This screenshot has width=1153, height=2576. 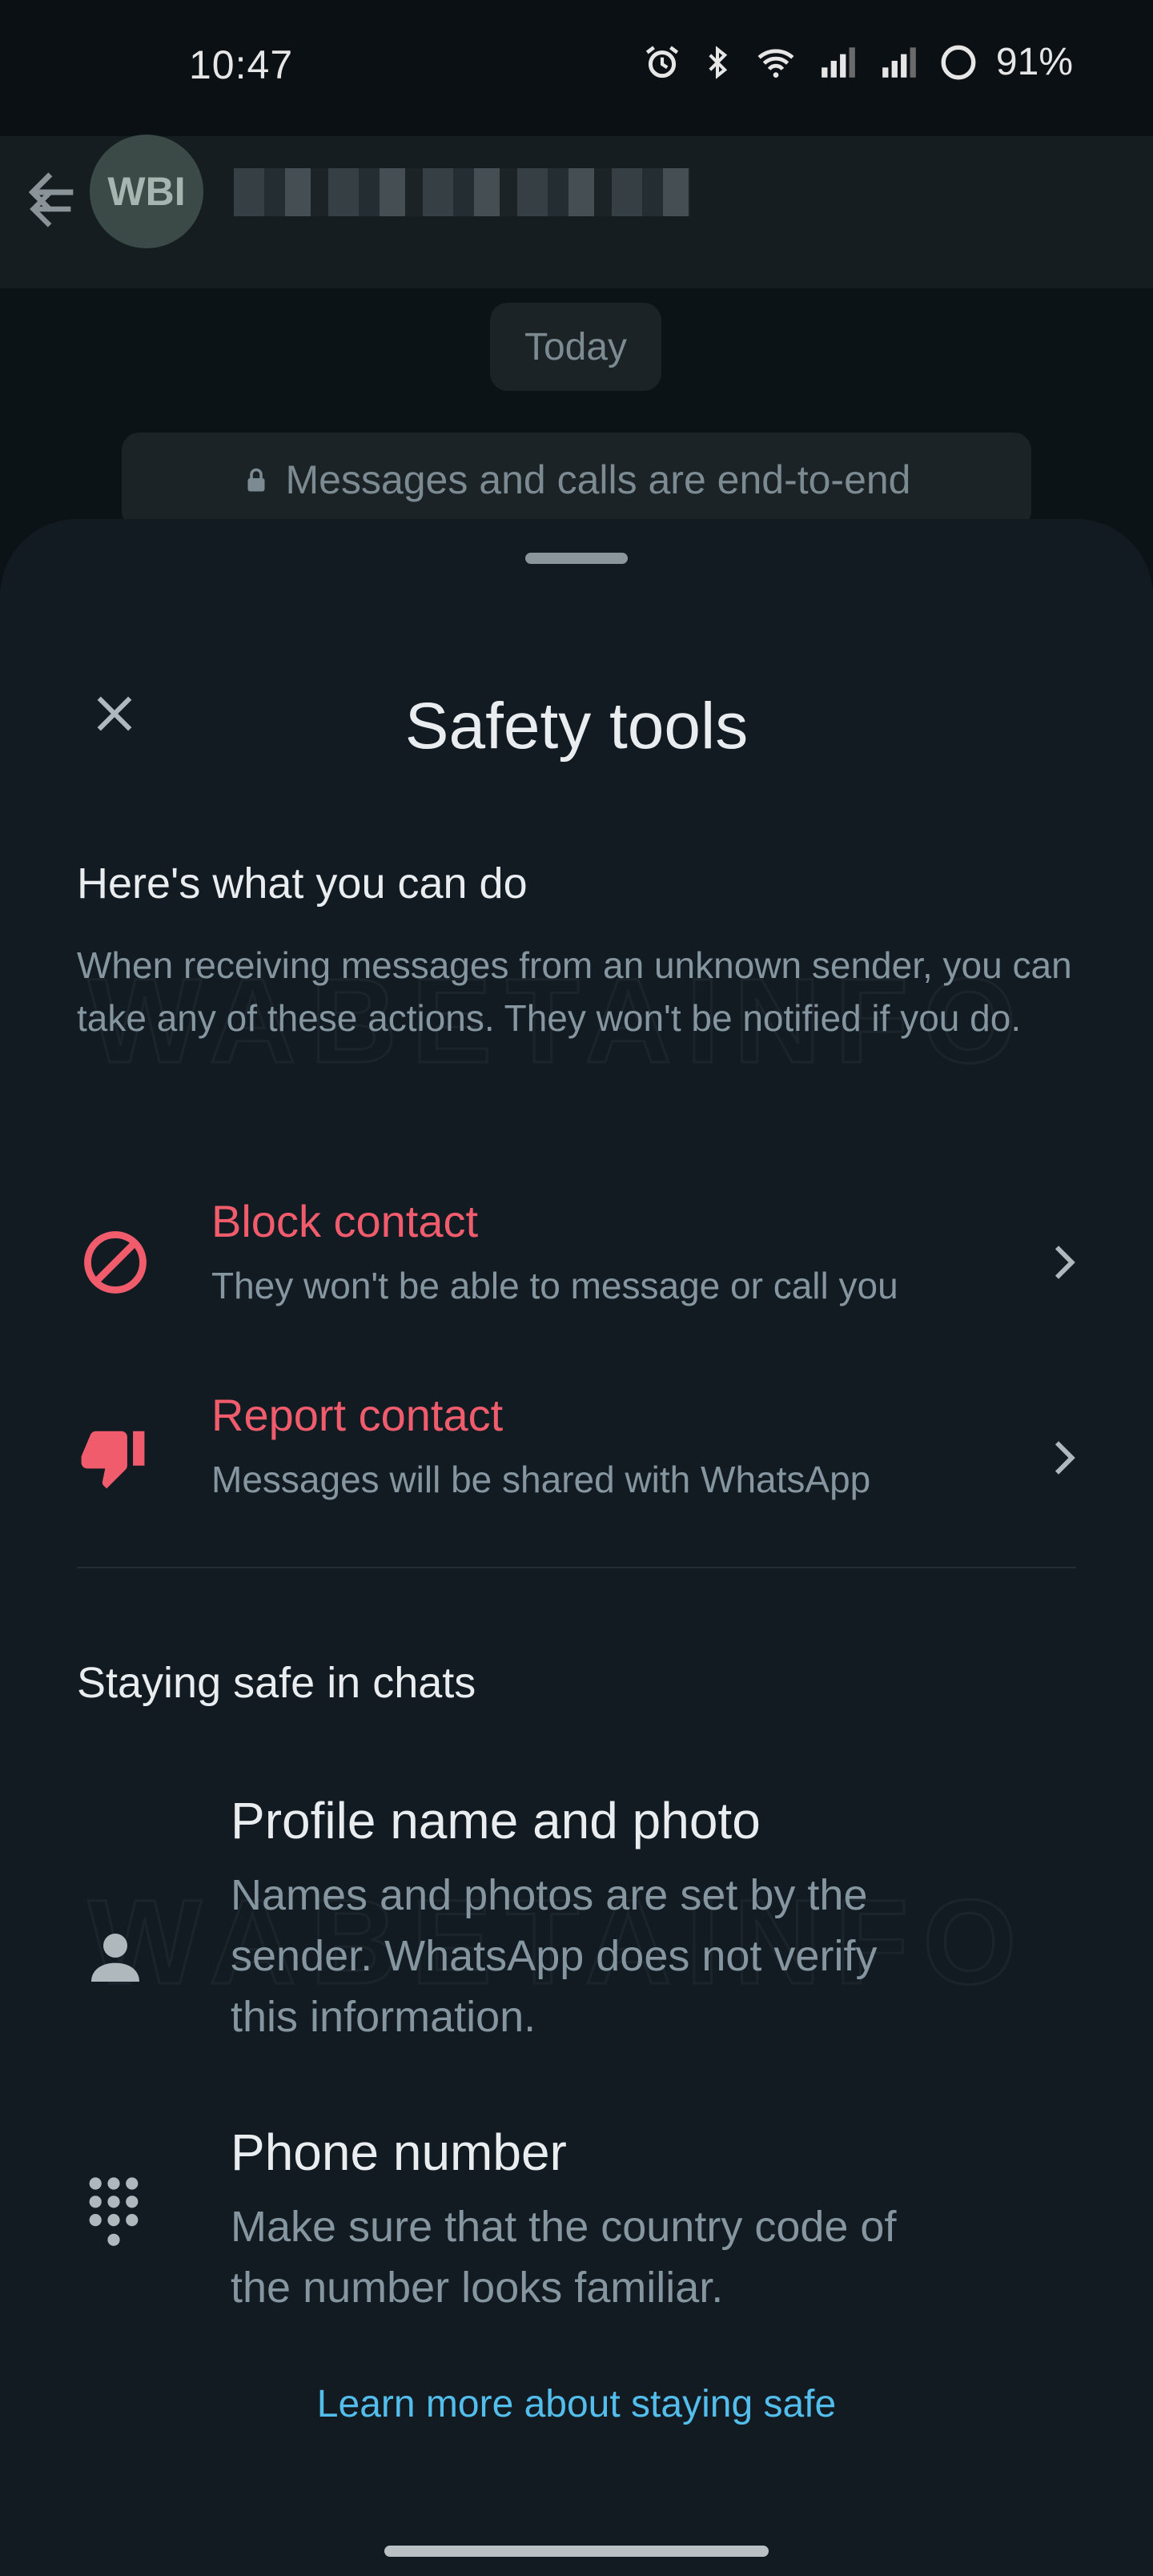 I want to click on status-bar: 10:47 91%, so click(x=576, y=68).